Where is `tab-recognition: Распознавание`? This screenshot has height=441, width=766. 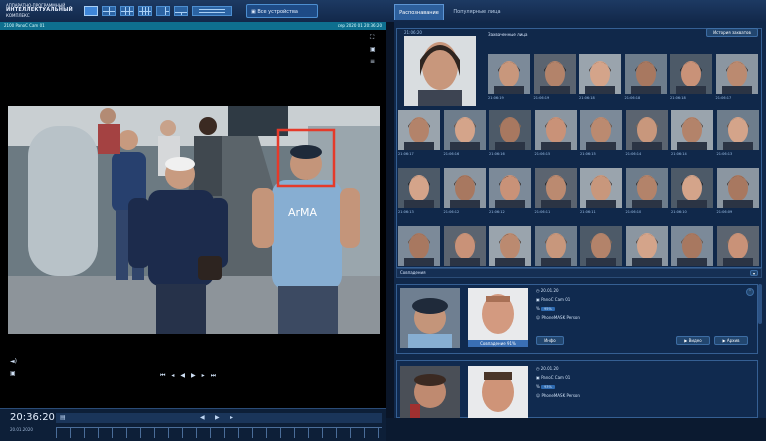 tab-recognition: Распознавание is located at coordinates (419, 12).